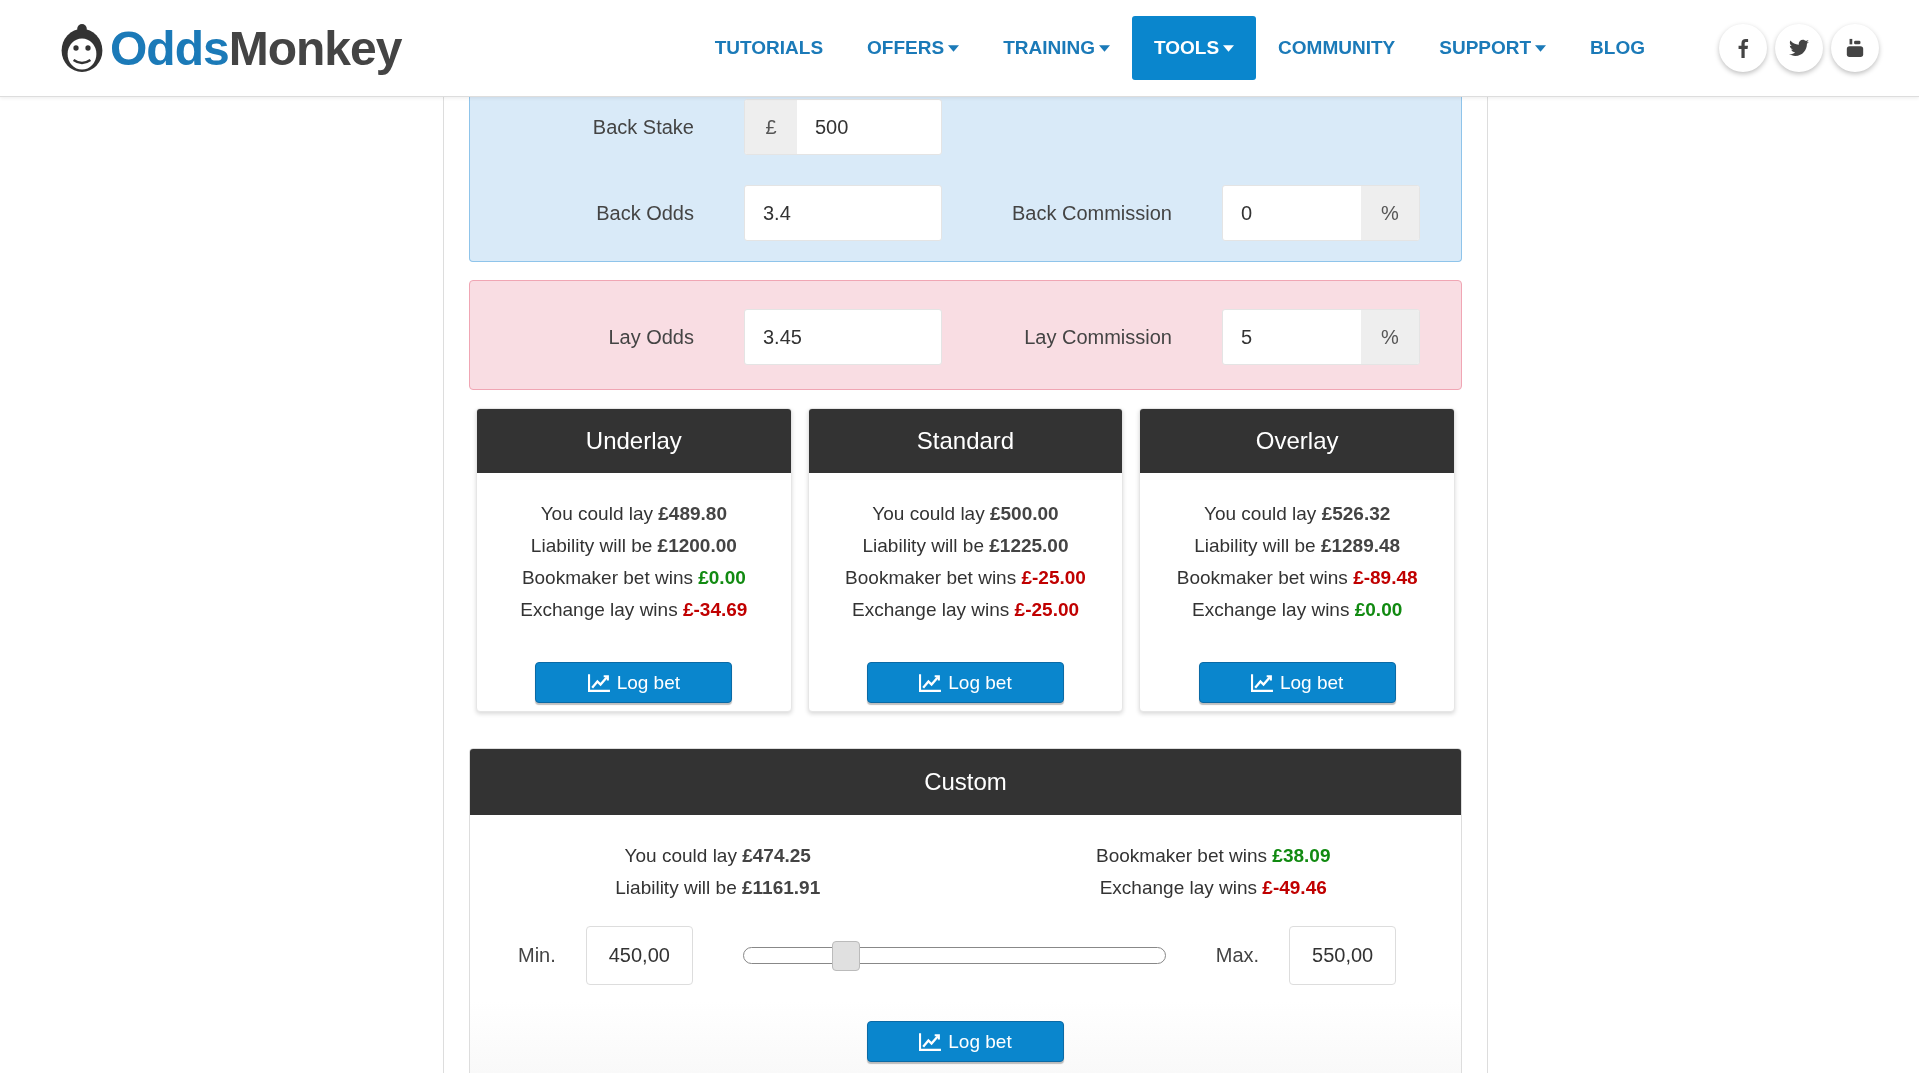  What do you see at coordinates (1855, 48) in the screenshot?
I see `youtube-link` at bounding box center [1855, 48].